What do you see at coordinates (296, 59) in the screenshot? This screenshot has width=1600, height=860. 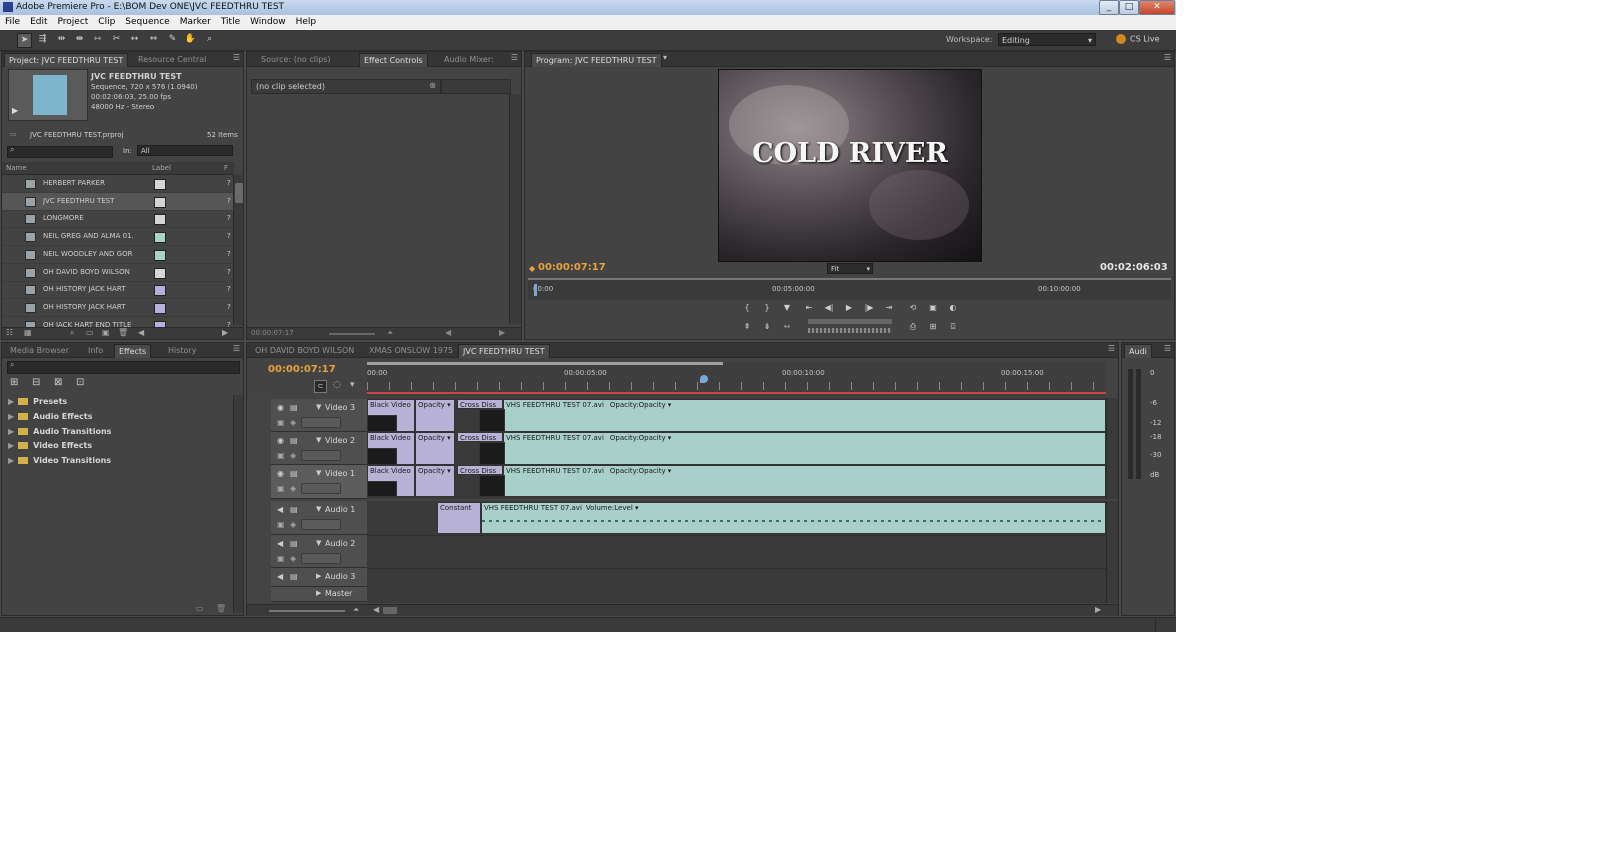 I see `tab-source: Source: (no clips)` at bounding box center [296, 59].